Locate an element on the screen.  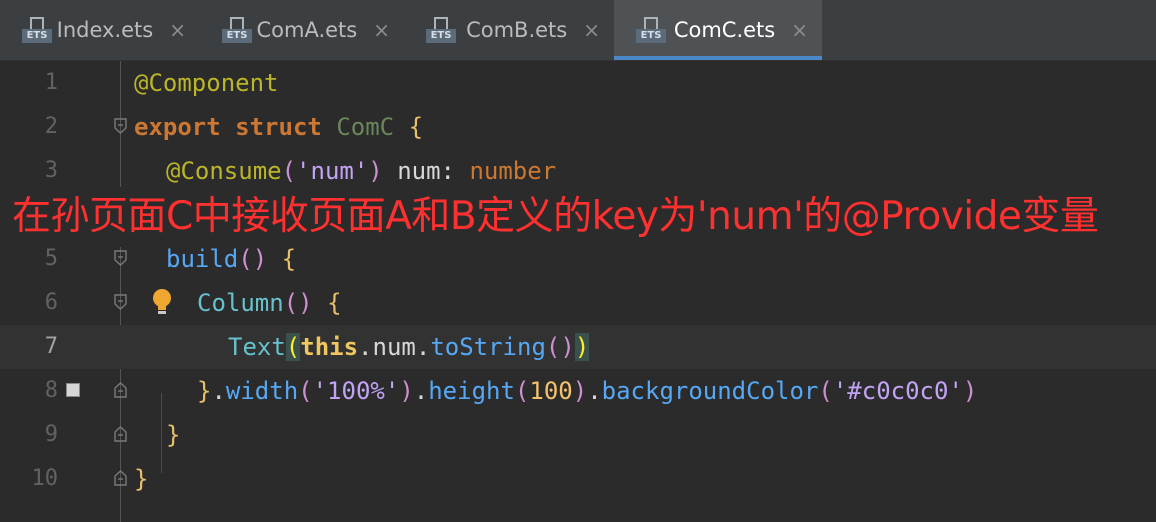
line-number: 9 is located at coordinates (51, 434).